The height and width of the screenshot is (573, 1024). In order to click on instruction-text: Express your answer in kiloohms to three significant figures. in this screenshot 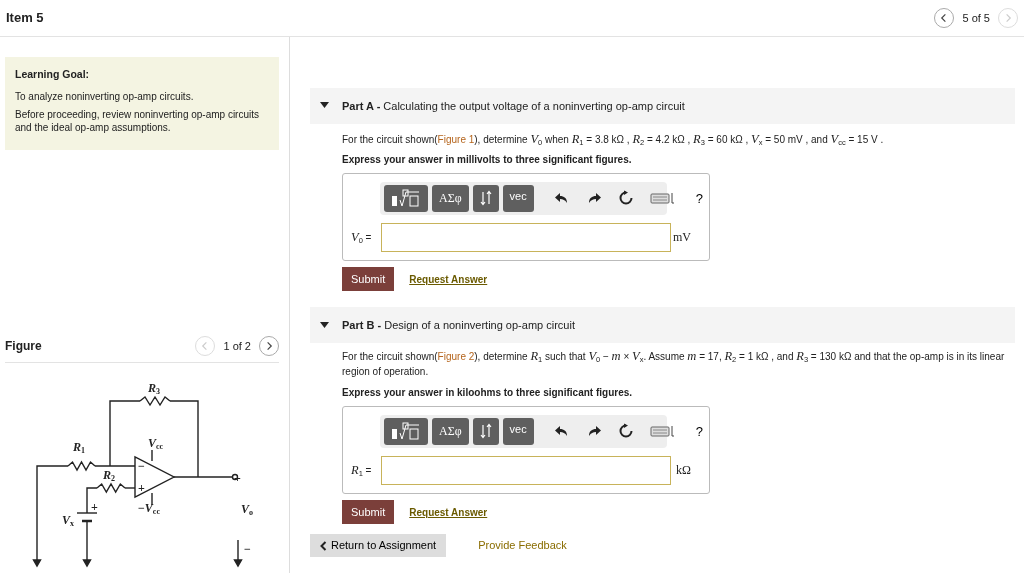, I will do `click(488, 392)`.